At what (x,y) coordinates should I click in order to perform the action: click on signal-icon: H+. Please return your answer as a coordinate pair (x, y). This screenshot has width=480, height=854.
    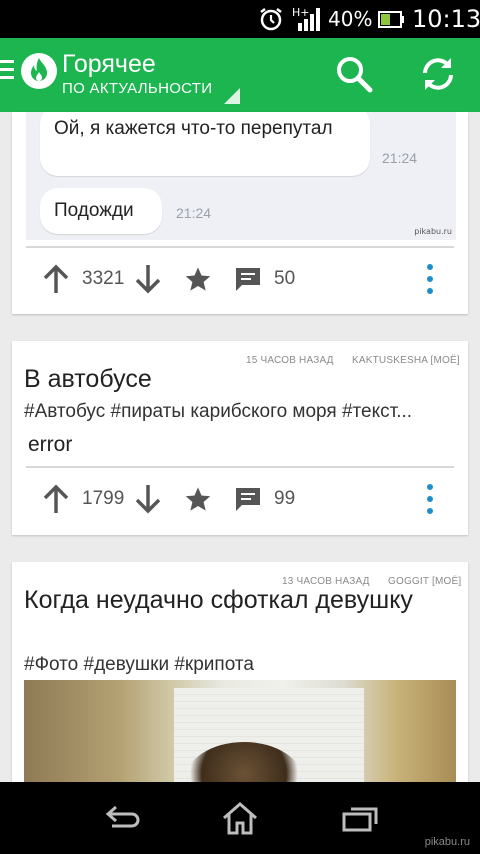
    Looking at the image, I should click on (308, 19).